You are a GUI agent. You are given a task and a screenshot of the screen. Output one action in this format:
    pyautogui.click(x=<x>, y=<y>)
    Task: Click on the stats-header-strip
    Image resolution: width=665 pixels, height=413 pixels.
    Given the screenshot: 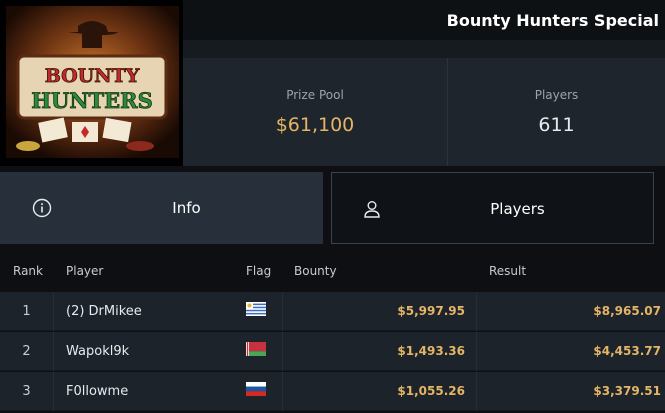 What is the action you would take?
    pyautogui.click(x=424, y=49)
    